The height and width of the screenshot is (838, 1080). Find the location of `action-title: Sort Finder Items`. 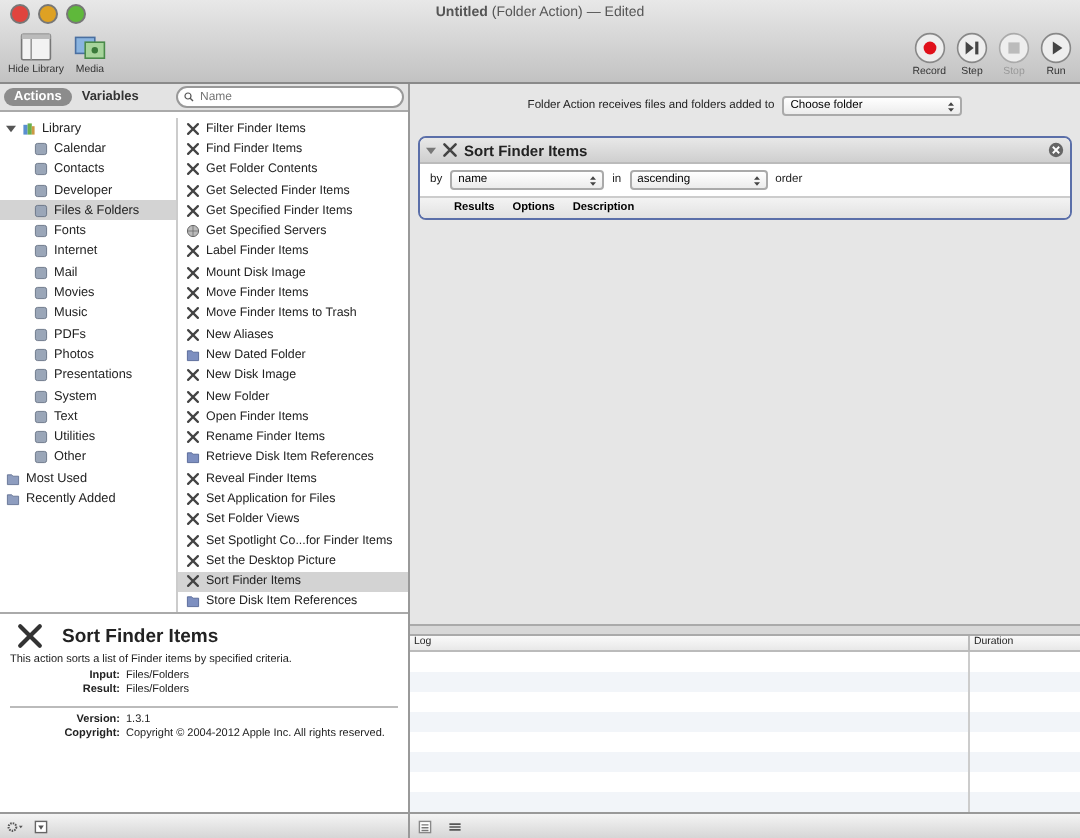

action-title: Sort Finder Items is located at coordinates (140, 636).